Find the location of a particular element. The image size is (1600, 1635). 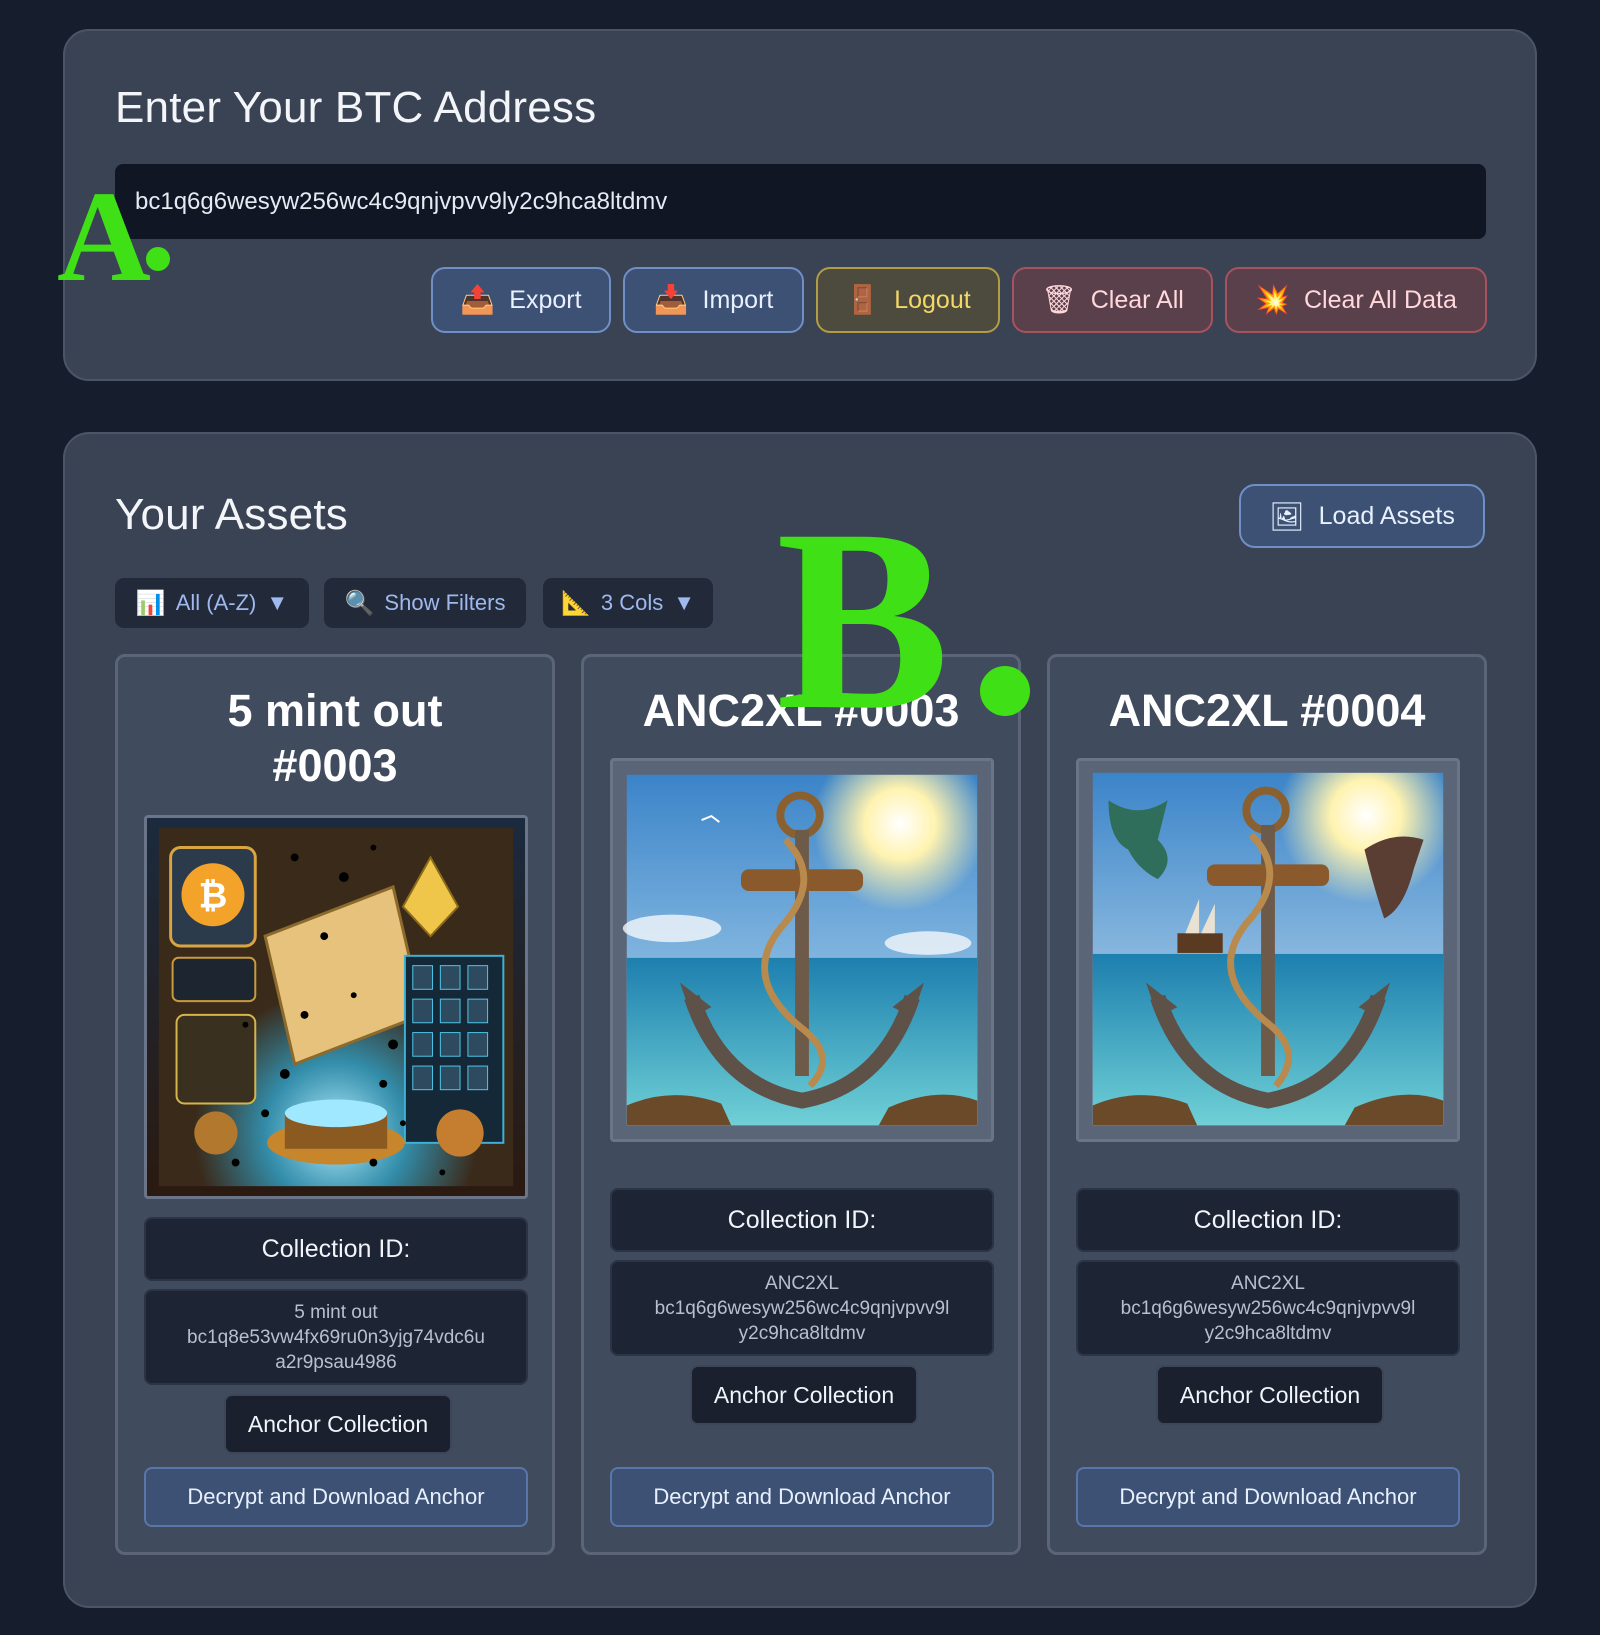

annotation-dot-b is located at coordinates (1005, 691).